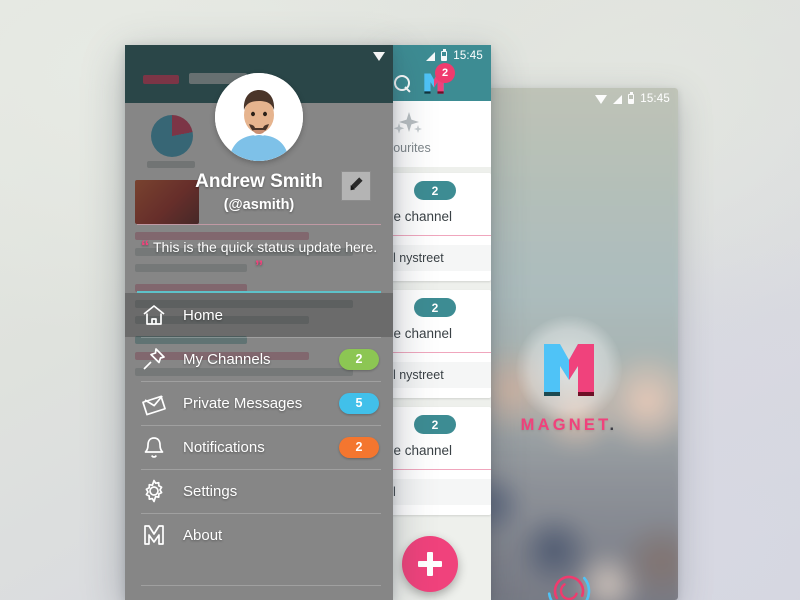  Describe the element at coordinates (203, 315) in the screenshot. I see `sidebar-item-label: Home` at that location.